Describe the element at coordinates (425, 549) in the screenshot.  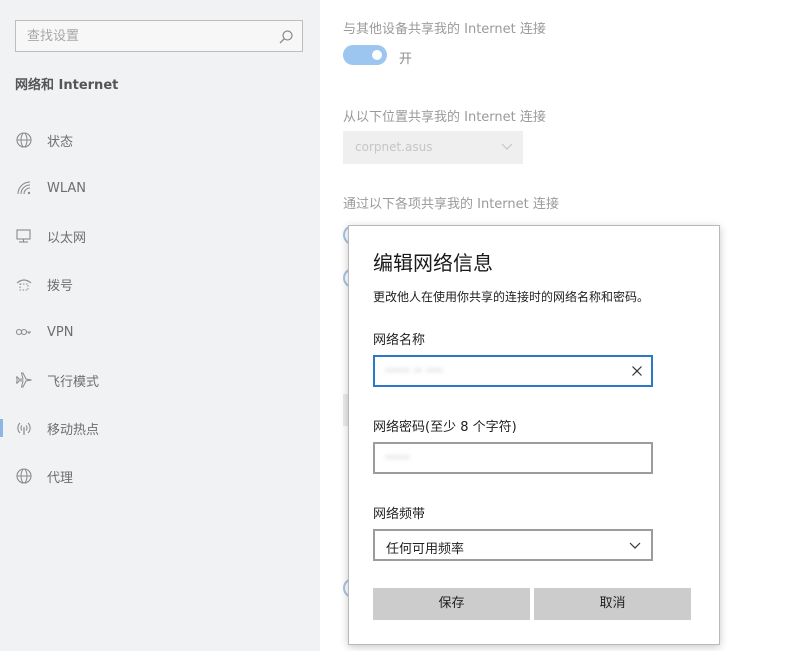
I see `band-select-value: 任何可用频率` at that location.